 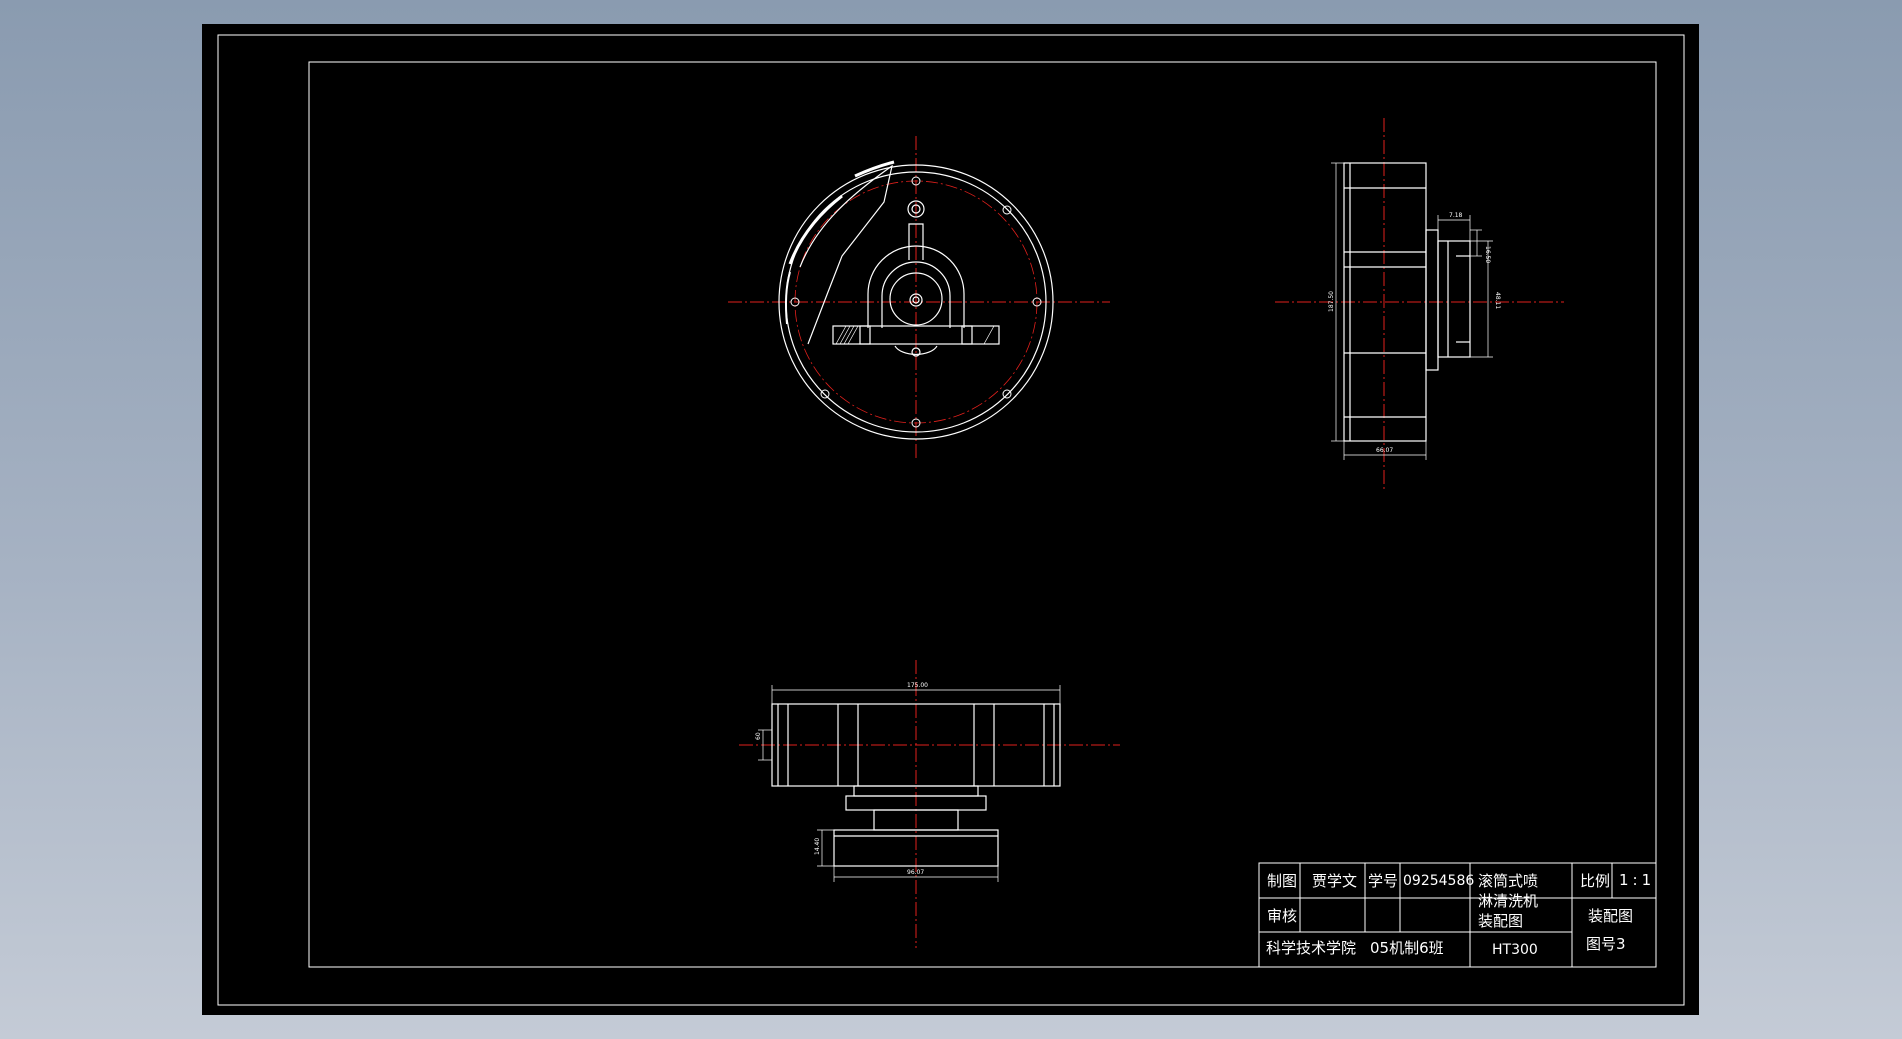 I want to click on class-name: 05机制6班, so click(x=1407, y=948).